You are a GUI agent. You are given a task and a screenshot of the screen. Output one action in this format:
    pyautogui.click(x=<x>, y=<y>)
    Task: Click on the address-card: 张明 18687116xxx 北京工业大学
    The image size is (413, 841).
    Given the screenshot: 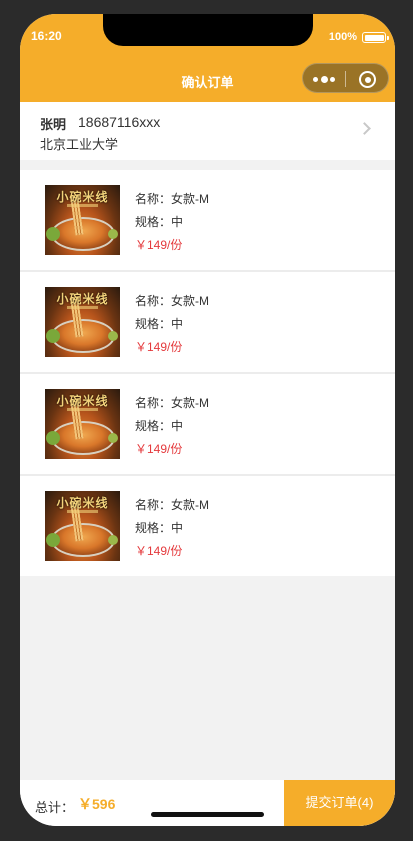 What is the action you would take?
    pyautogui.click(x=207, y=131)
    